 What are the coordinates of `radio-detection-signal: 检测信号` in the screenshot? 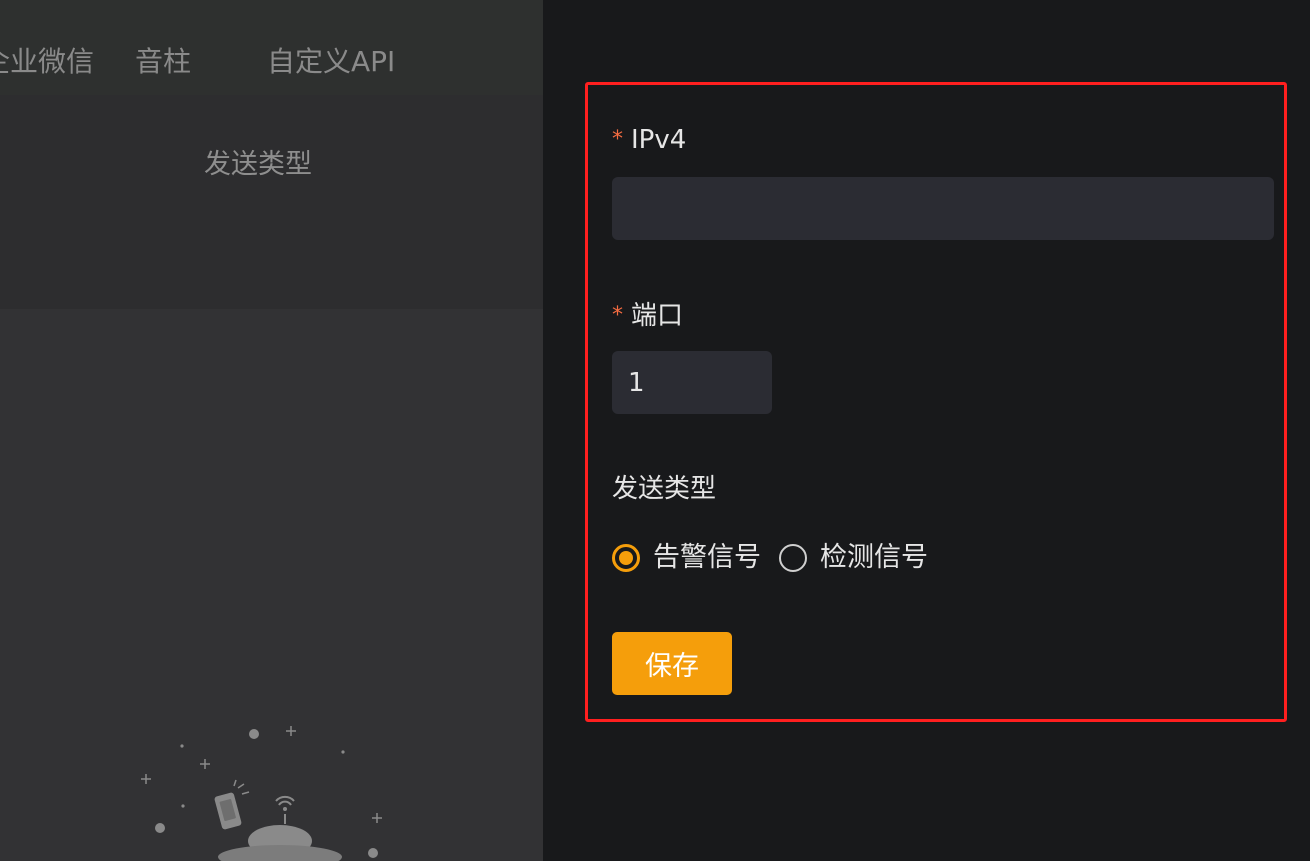 It's located at (853, 558).